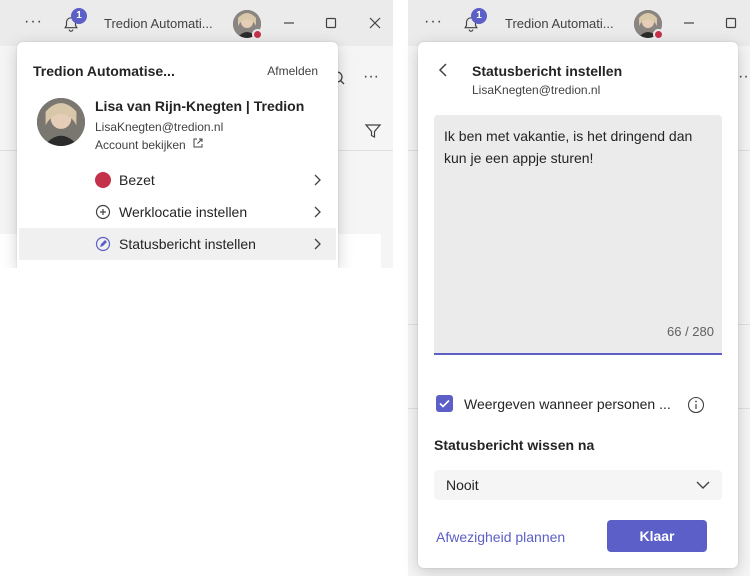 Image resolution: width=750 pixels, height=576 pixels. I want to click on menu-item-work-location: Werklocatie instellen, so click(177, 212).